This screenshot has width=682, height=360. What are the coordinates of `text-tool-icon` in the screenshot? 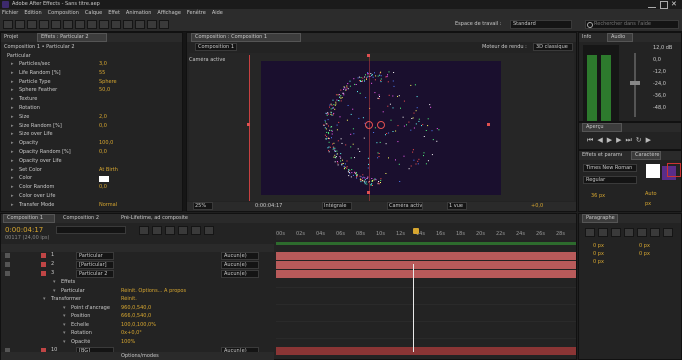 It's located at (104, 24).